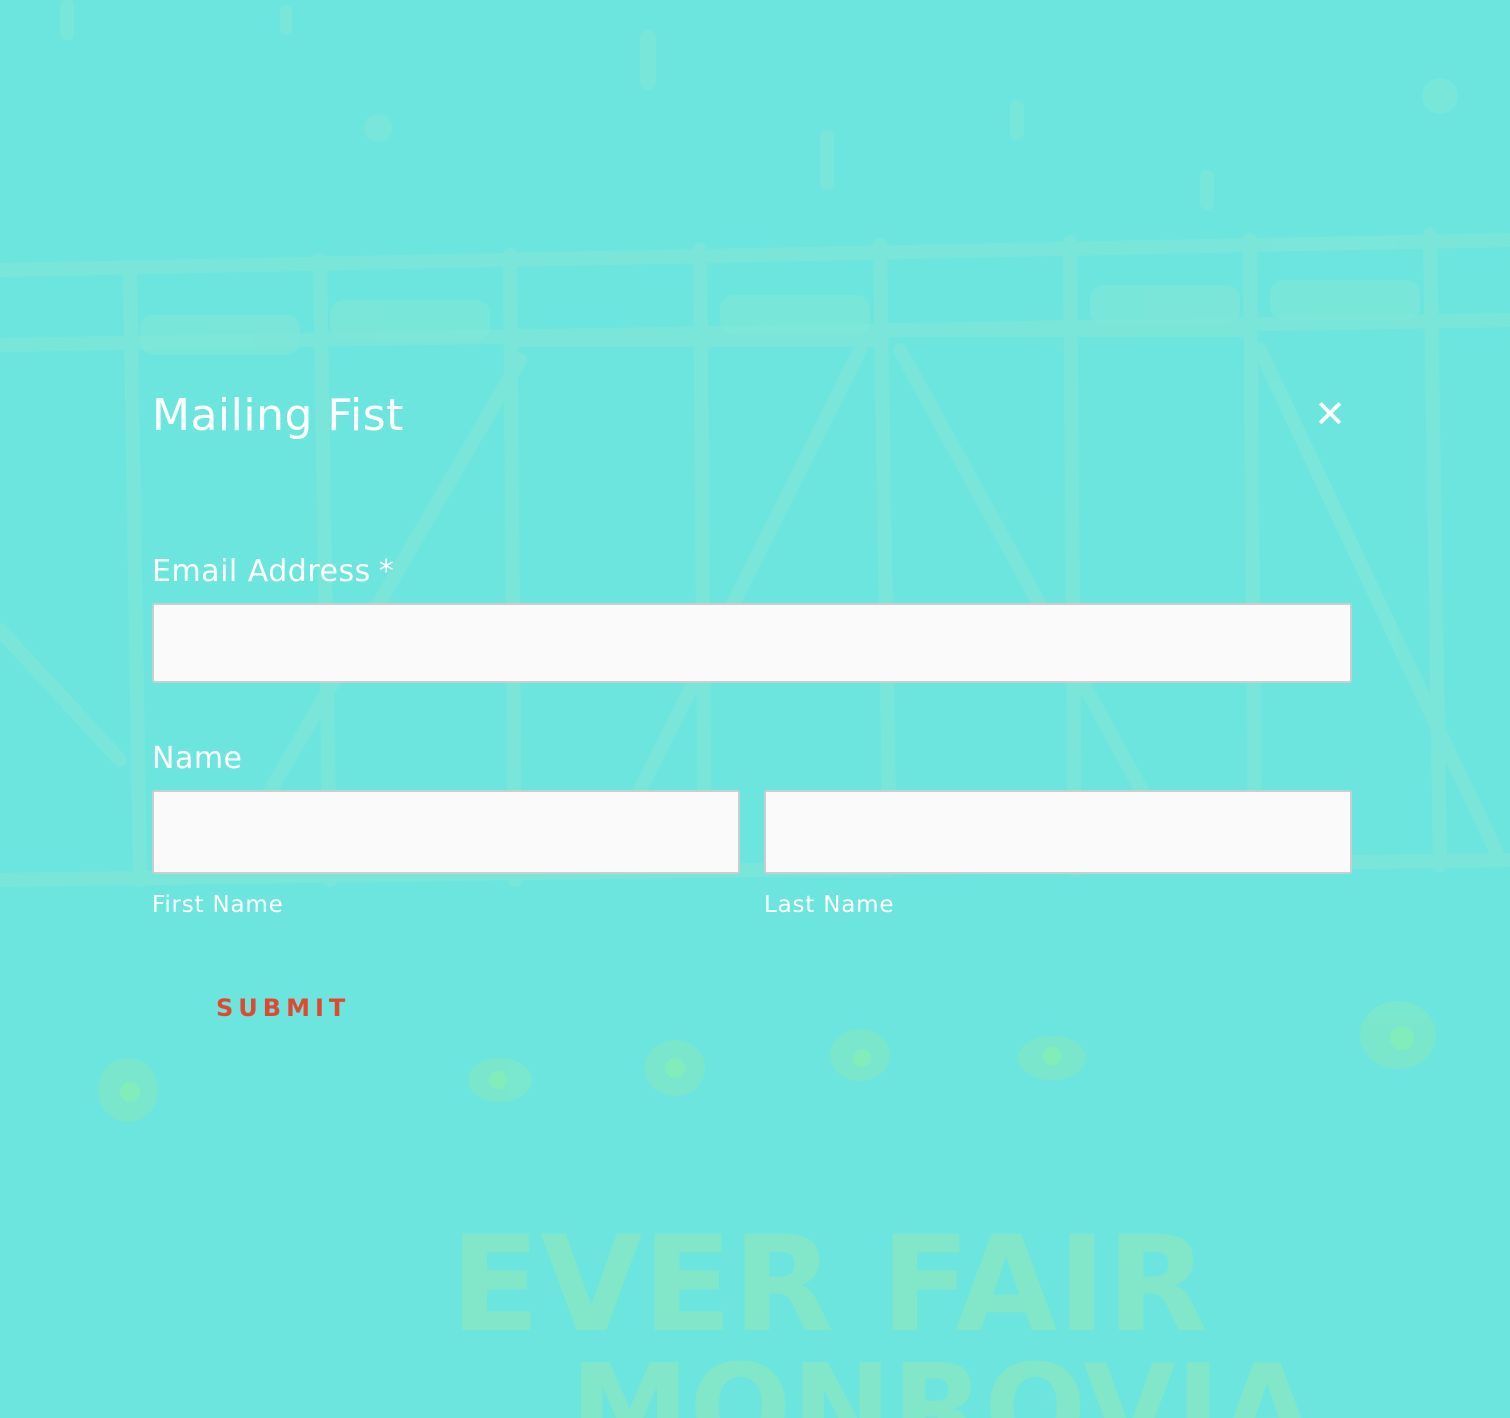 Image resolution: width=1510 pixels, height=1418 pixels. What do you see at coordinates (1058, 832) in the screenshot?
I see `last-name-field` at bounding box center [1058, 832].